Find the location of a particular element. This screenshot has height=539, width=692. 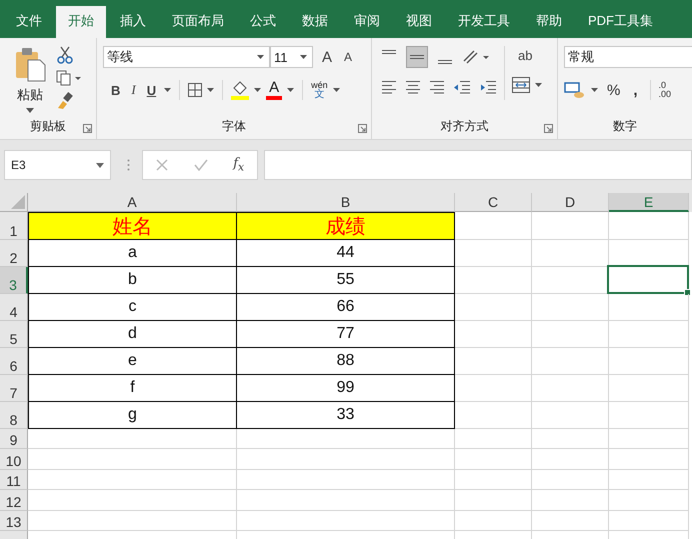

group-label: 剪贴板 is located at coordinates (48, 126).